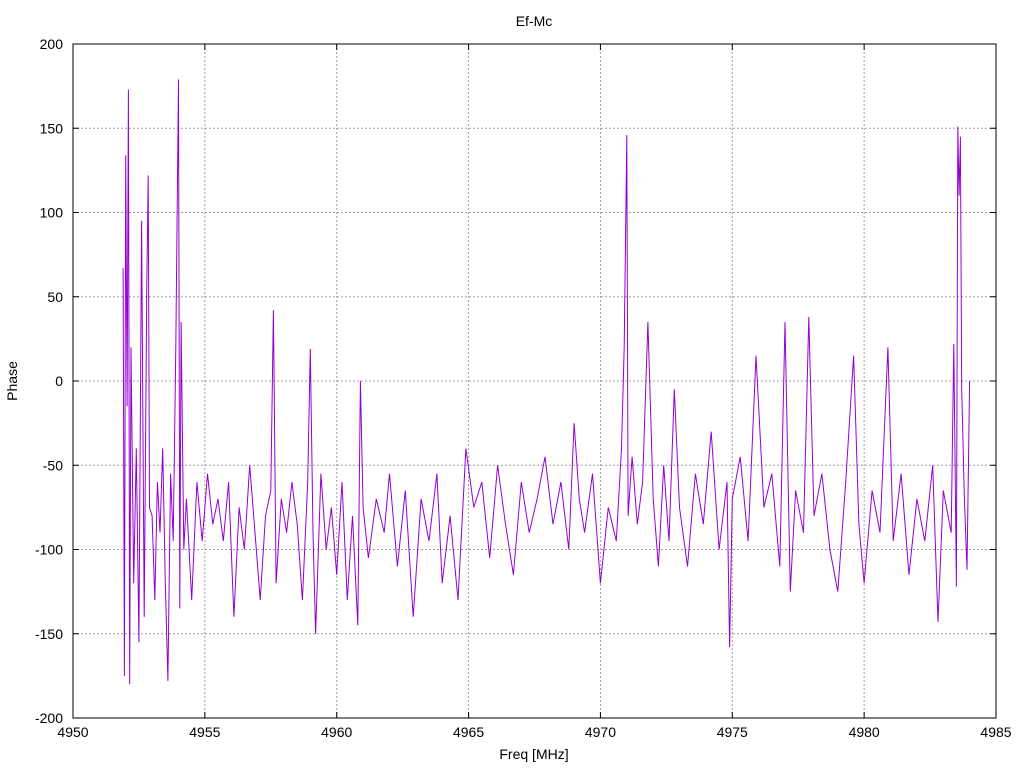 The image size is (1024, 768). What do you see at coordinates (336, 732) in the screenshot?
I see `x-tick-label: 4960` at bounding box center [336, 732].